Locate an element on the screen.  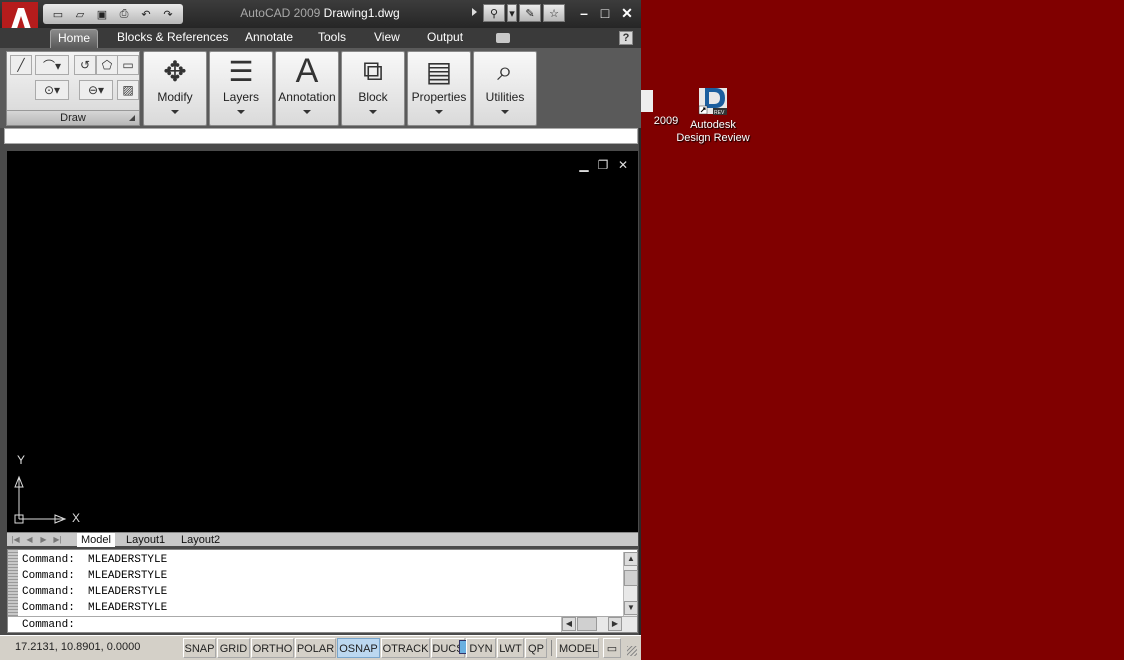
magnifier-icon: ⌕ is located at coordinates (505, 70).